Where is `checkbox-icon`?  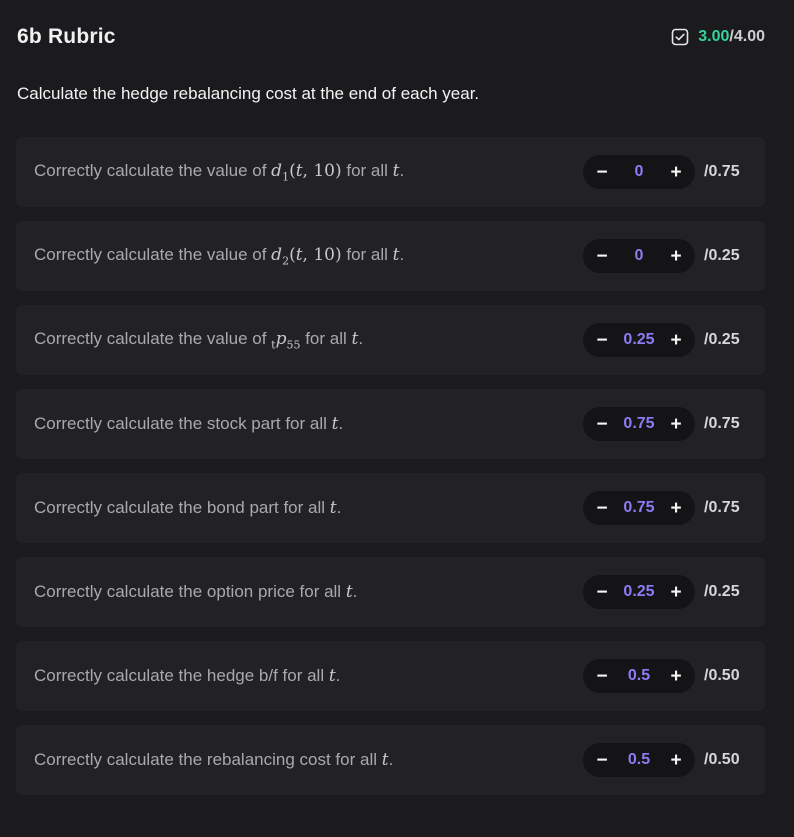 checkbox-icon is located at coordinates (680, 37).